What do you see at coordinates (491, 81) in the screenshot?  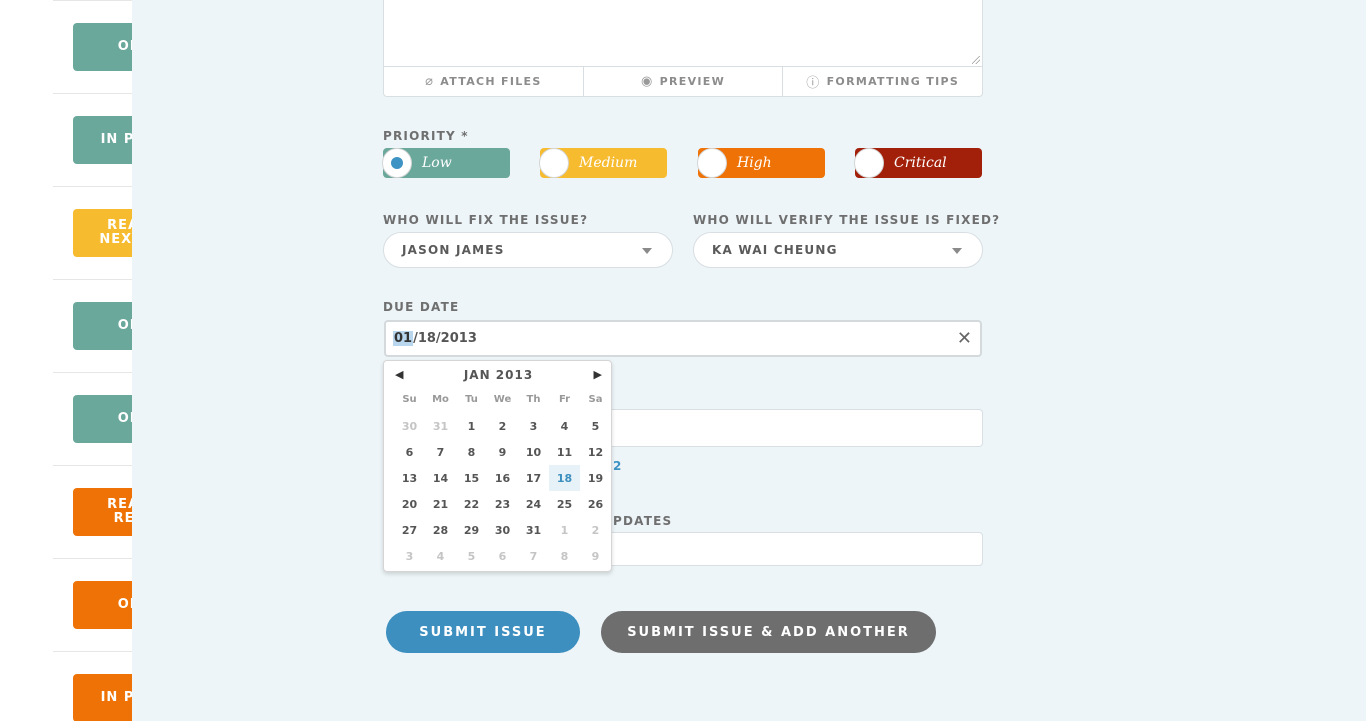 I see `attach-files-label: ATTACH FILES` at bounding box center [491, 81].